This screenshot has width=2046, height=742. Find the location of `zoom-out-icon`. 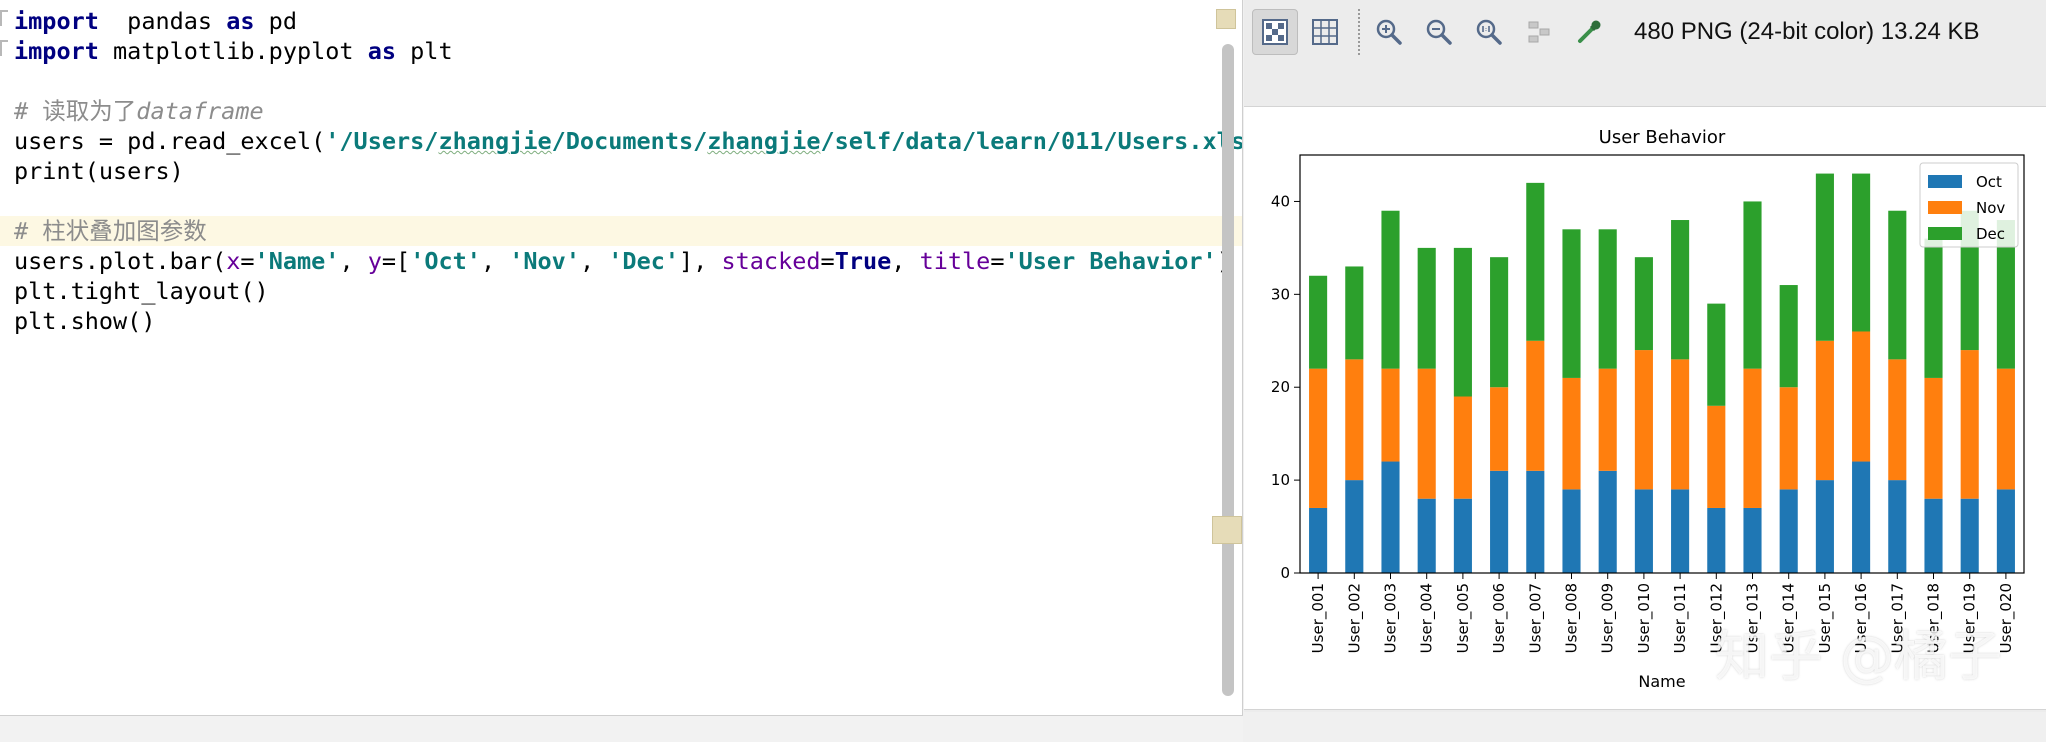

zoom-out-icon is located at coordinates (1439, 32).